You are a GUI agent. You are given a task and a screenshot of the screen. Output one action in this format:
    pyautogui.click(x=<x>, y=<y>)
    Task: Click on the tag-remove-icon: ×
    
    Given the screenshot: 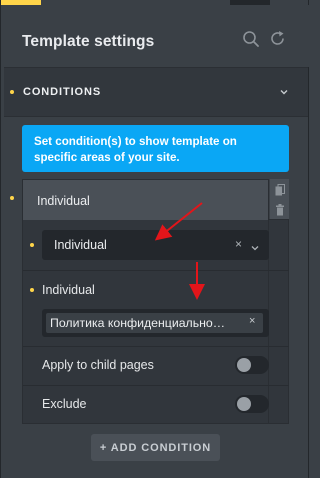 What is the action you would take?
    pyautogui.click(x=252, y=321)
    